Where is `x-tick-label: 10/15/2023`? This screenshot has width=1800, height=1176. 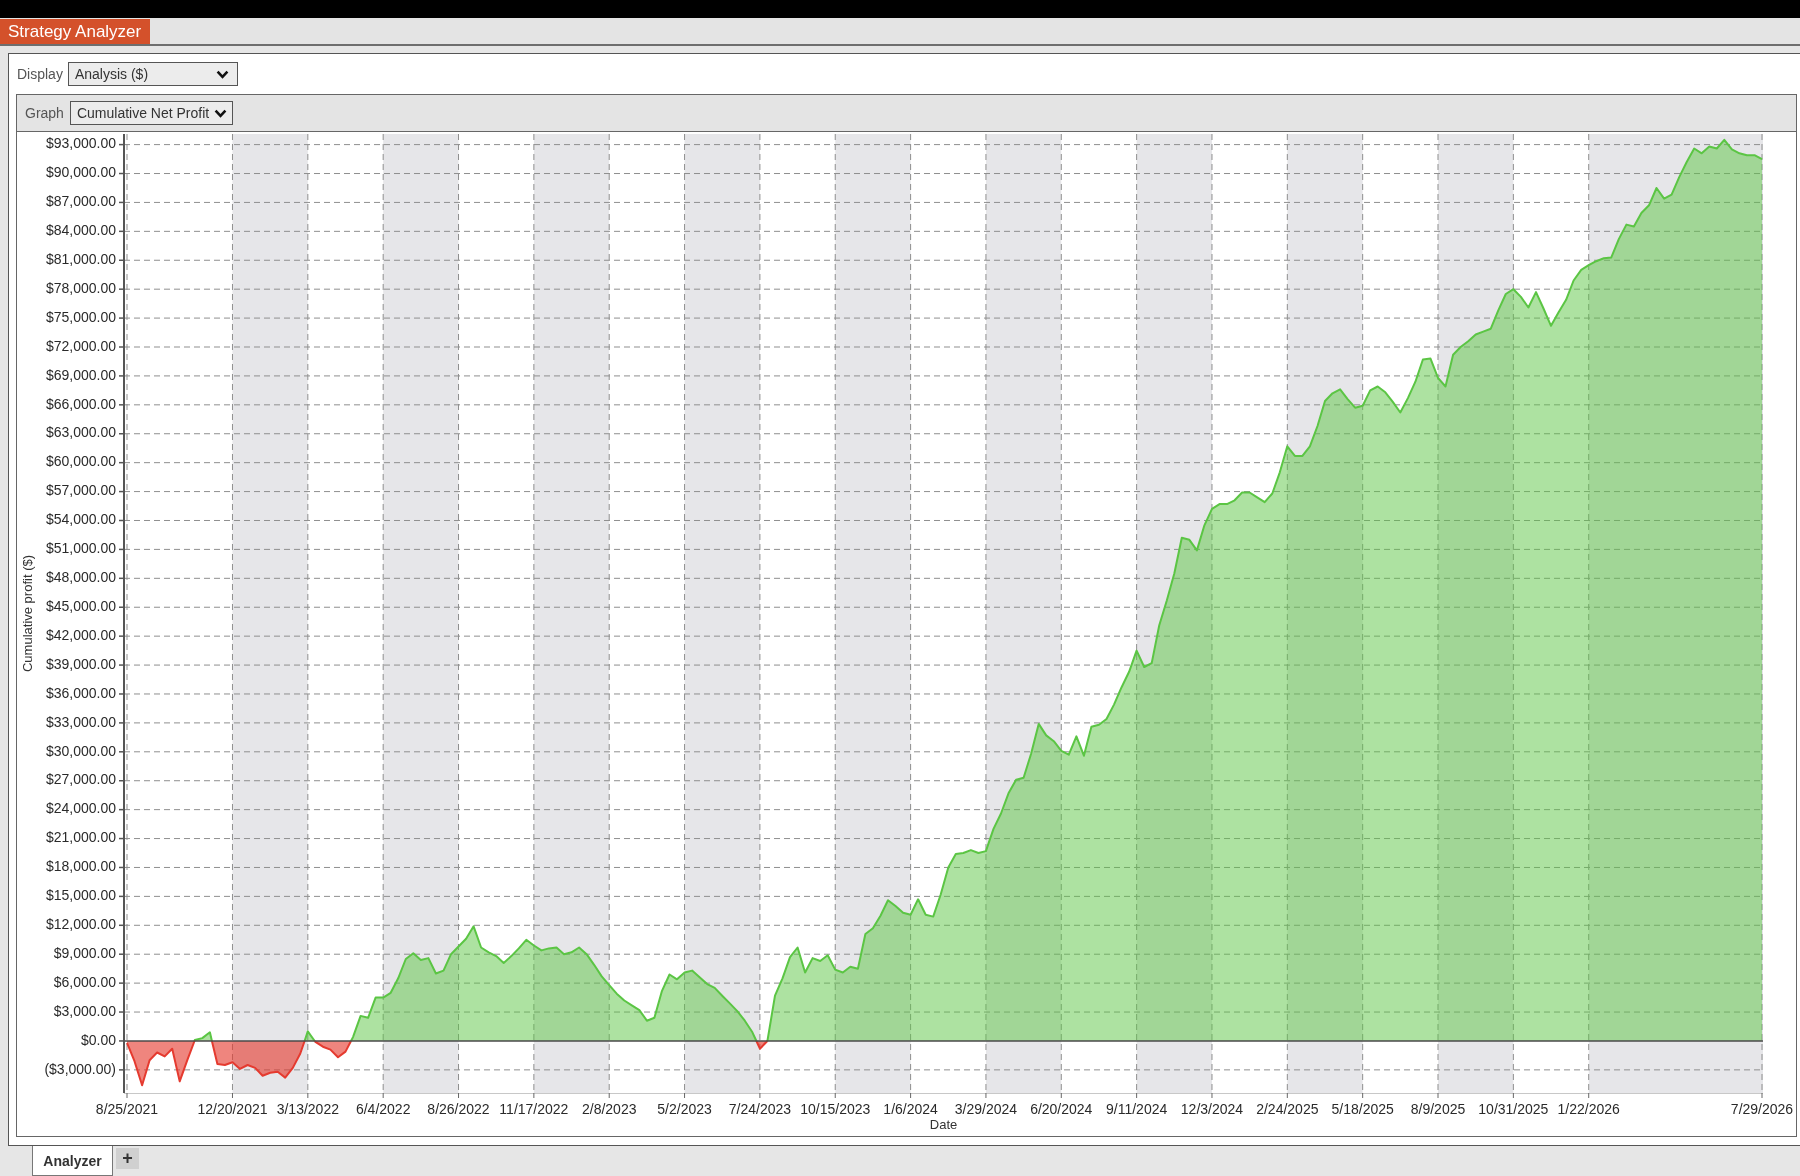
x-tick-label: 10/15/2023 is located at coordinates (835, 1108).